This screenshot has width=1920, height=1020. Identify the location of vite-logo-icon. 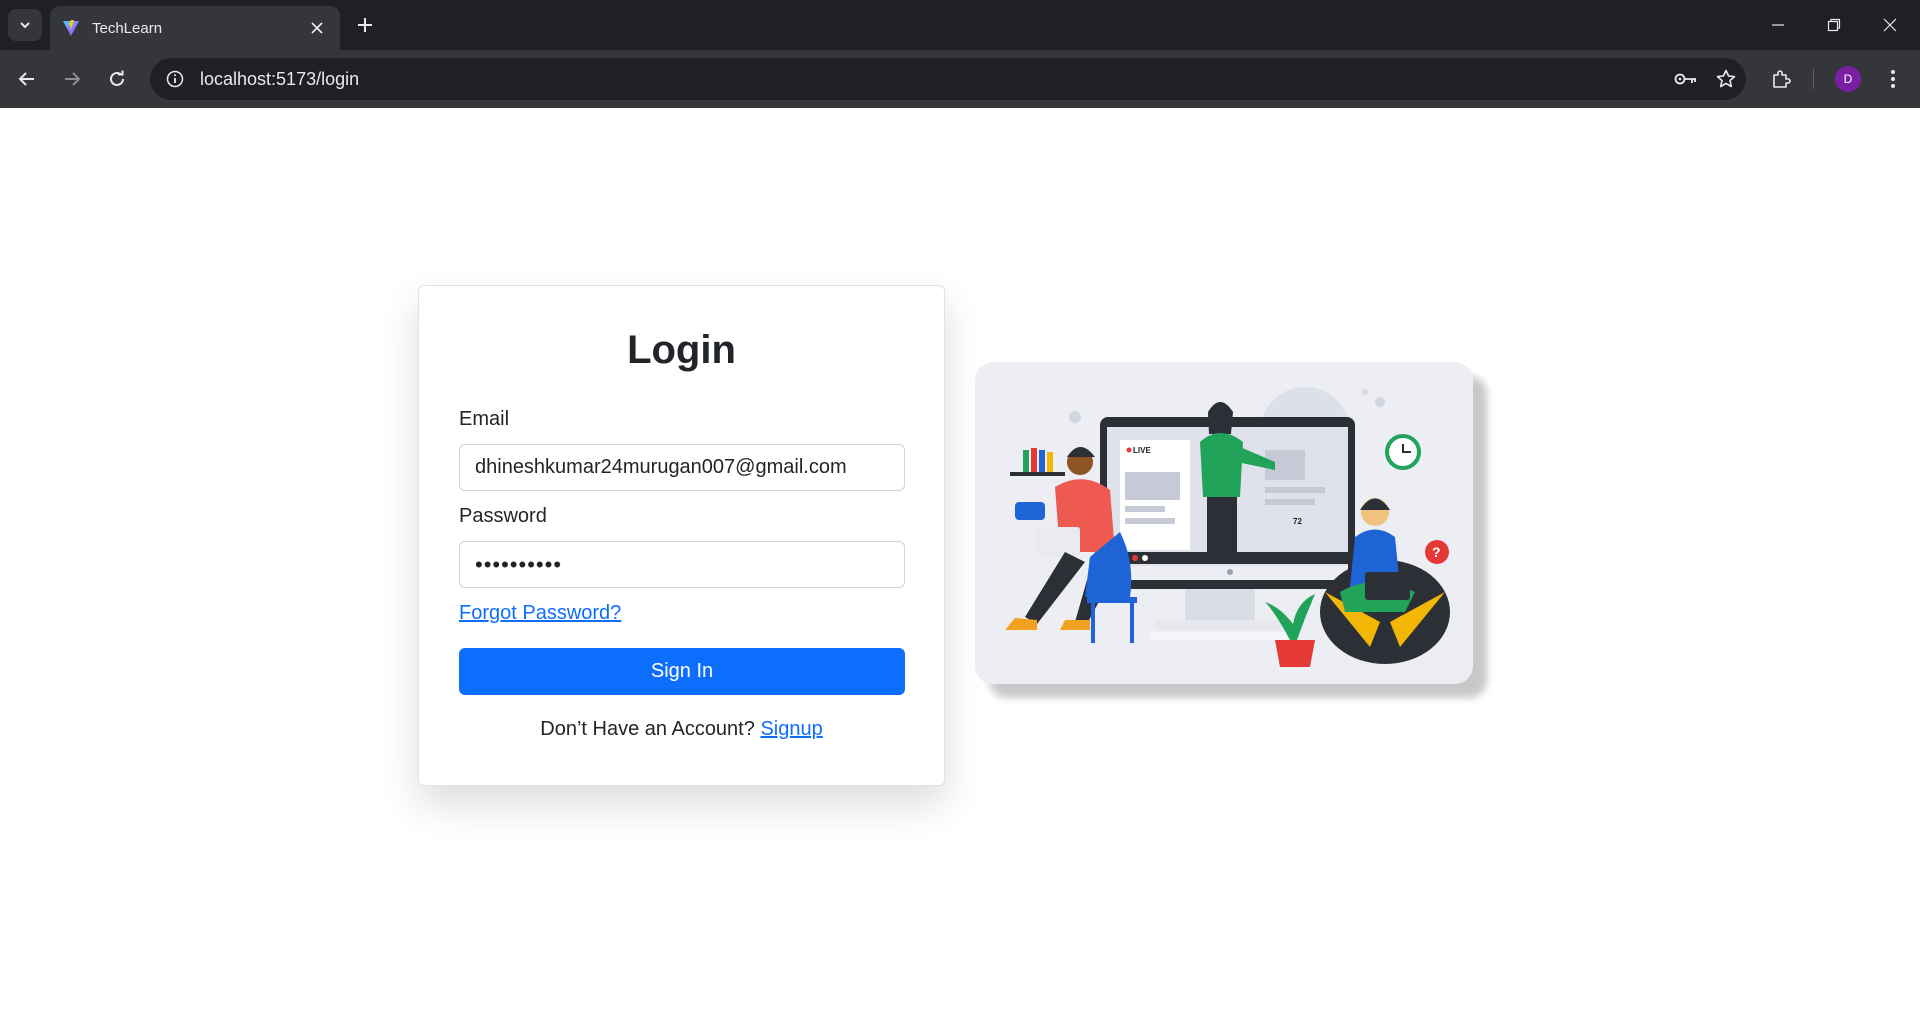
(71, 28).